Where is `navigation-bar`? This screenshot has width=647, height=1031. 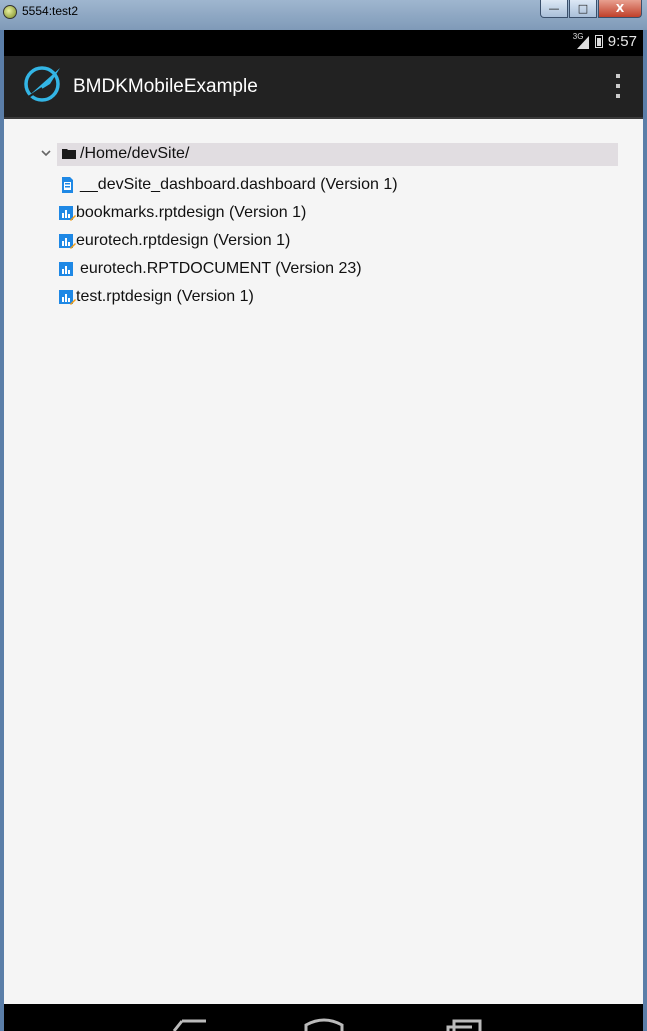
navigation-bar is located at coordinates (323, 1017).